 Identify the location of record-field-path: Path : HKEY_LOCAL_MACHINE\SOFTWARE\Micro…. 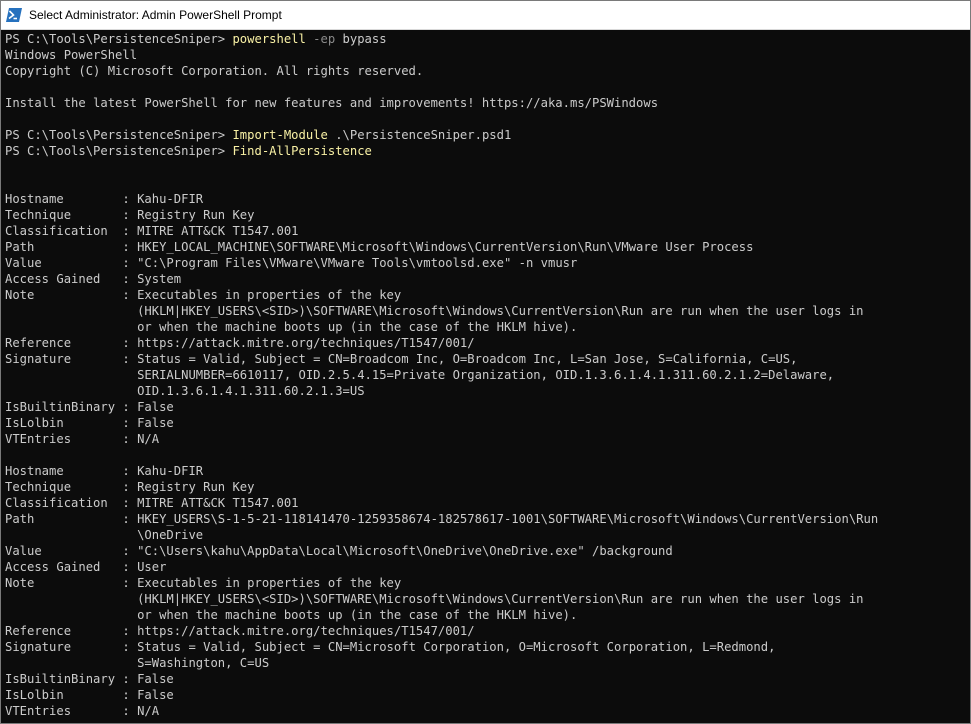
(487, 247).